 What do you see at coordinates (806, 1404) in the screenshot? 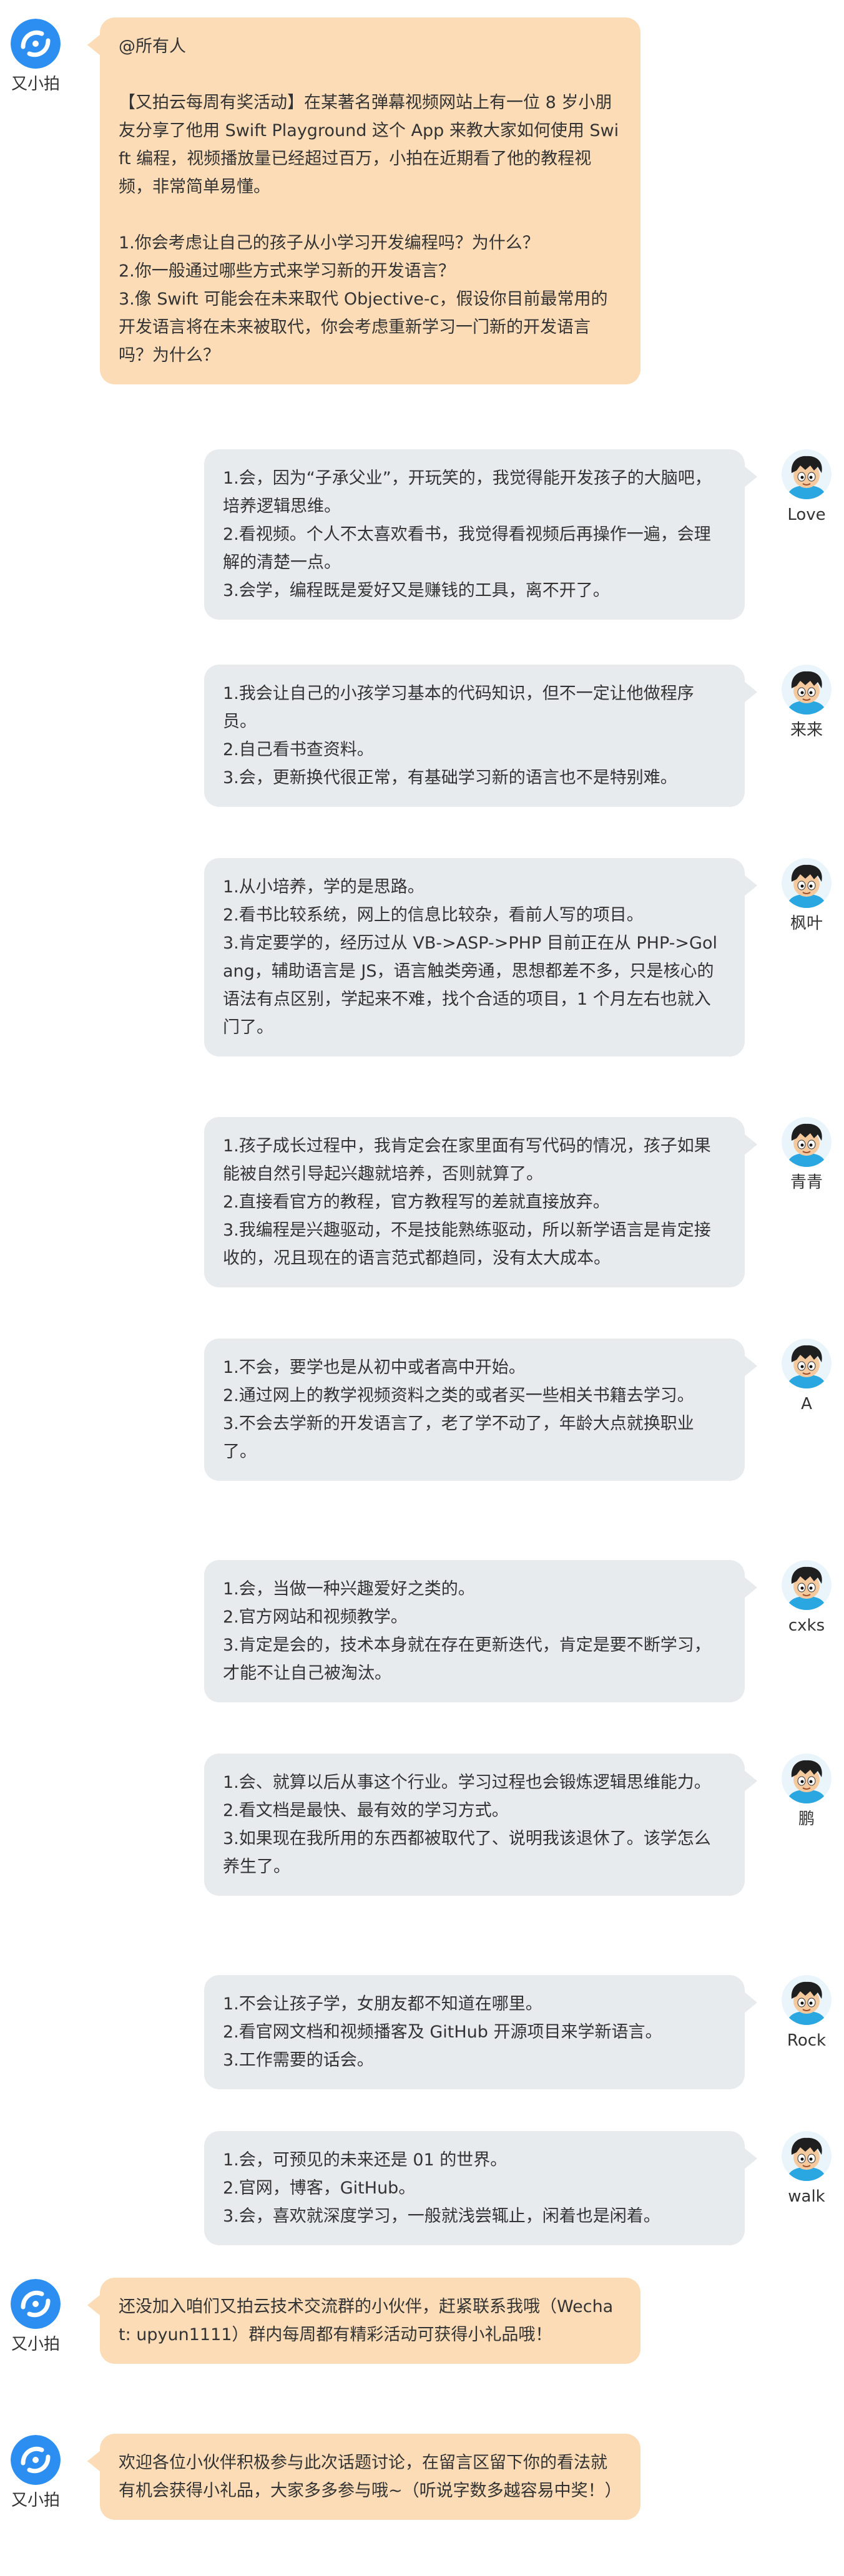
I see `sender-name: A` at bounding box center [806, 1404].